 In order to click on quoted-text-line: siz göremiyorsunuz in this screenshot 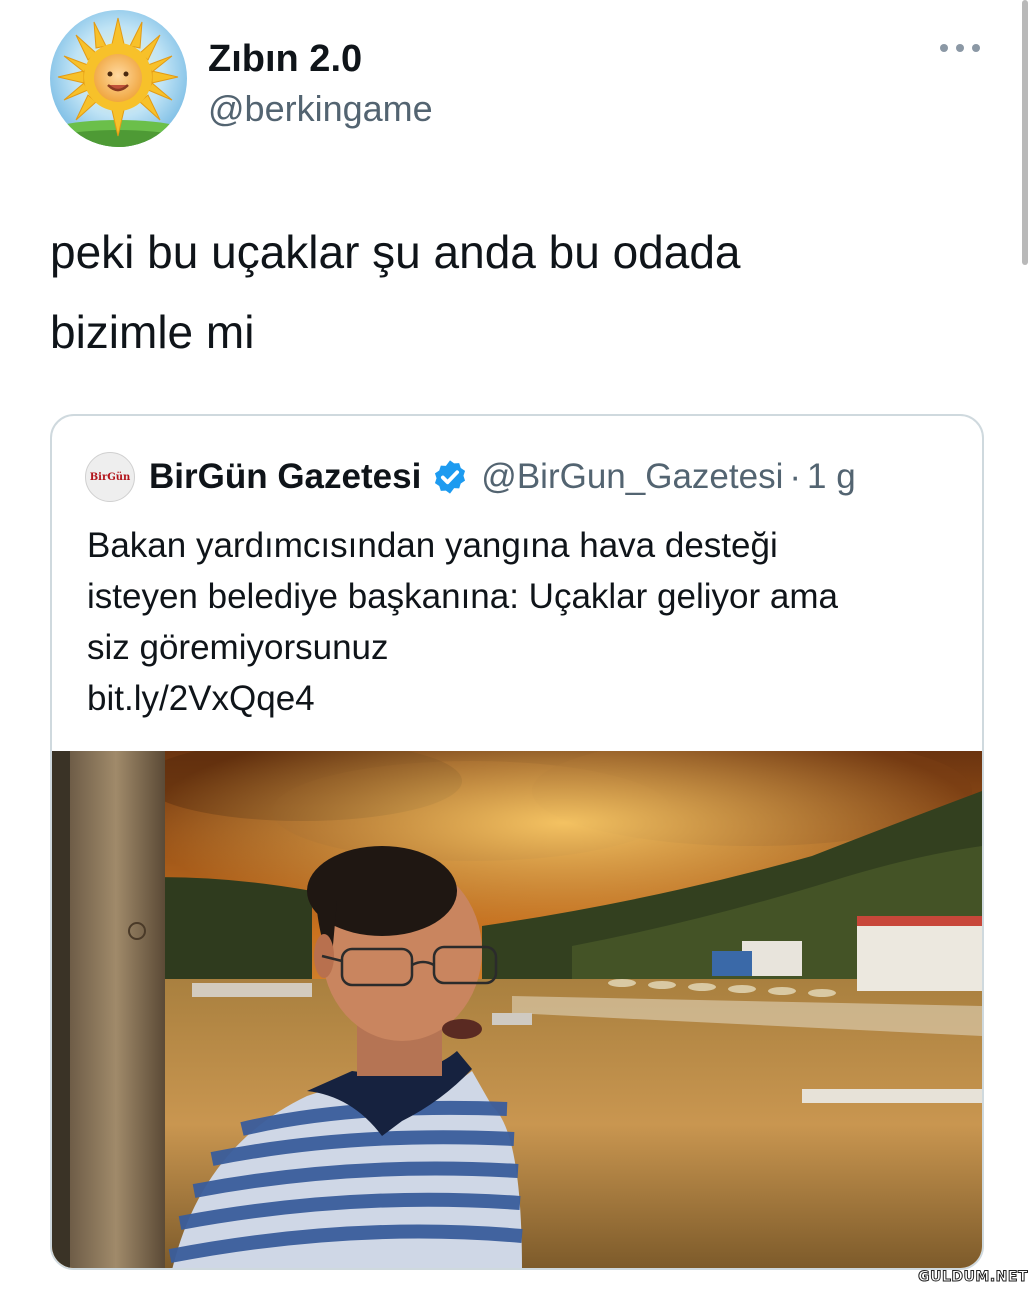, I will do `click(238, 647)`.